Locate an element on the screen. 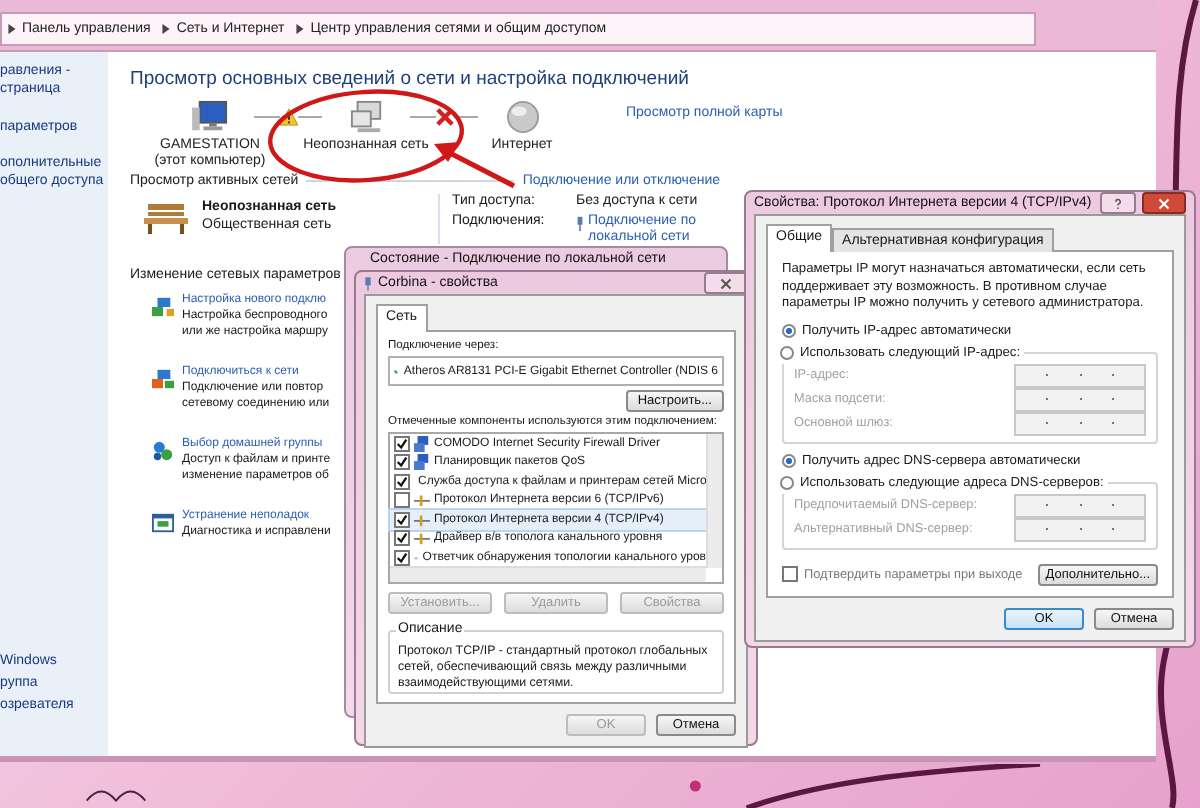  plug-icon is located at coordinates (580, 224).